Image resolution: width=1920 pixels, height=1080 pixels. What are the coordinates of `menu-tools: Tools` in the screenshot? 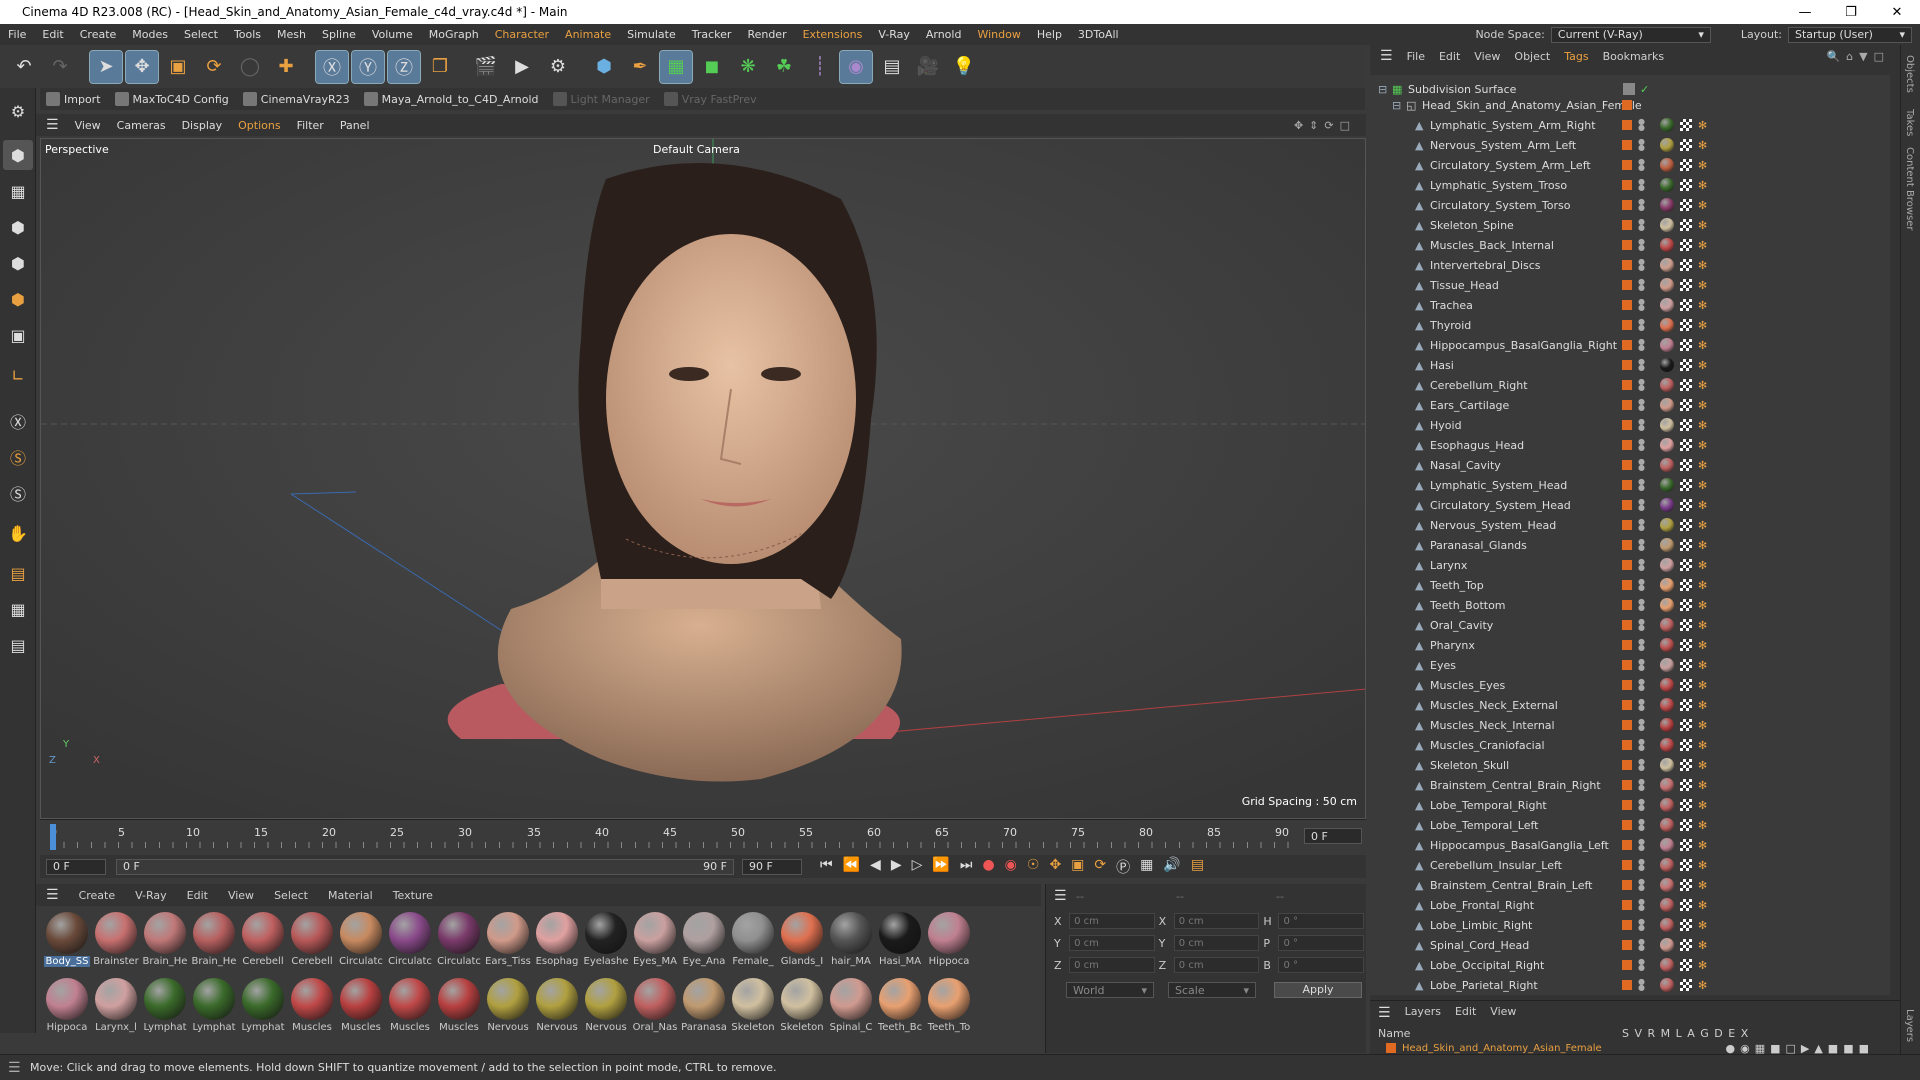 It's located at (247, 34).